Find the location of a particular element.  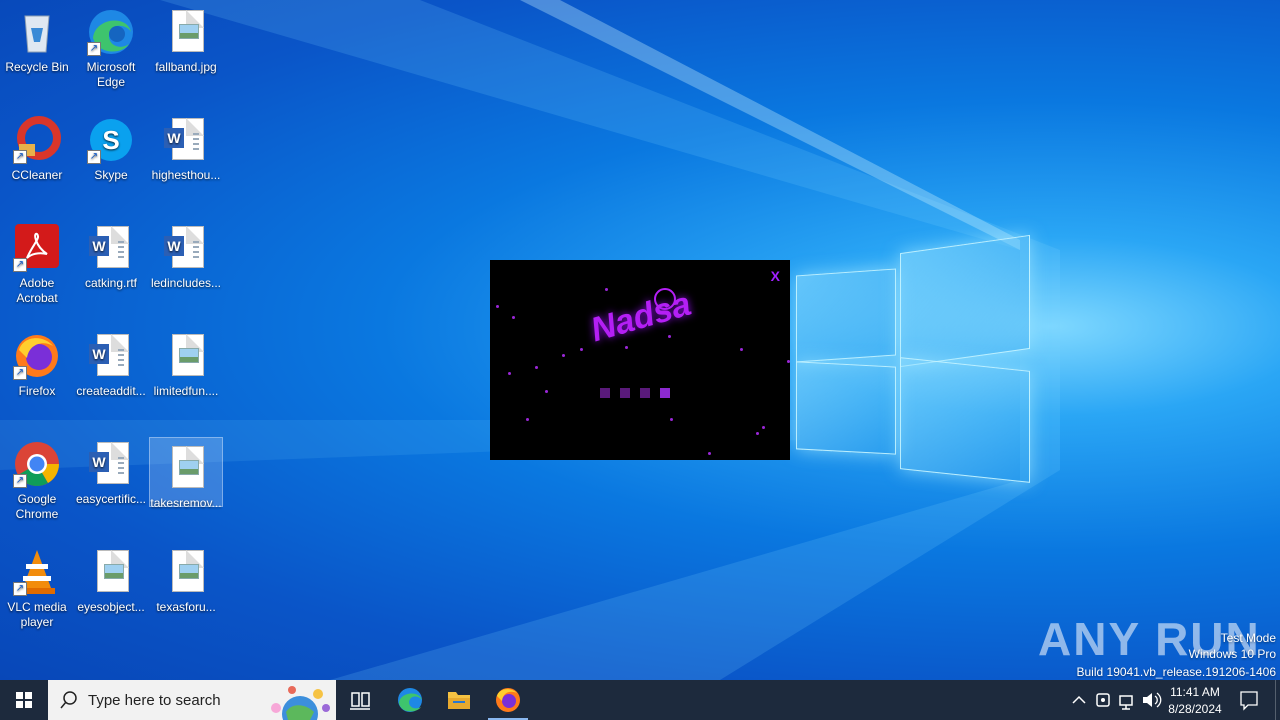

close-button: X is located at coordinates (775, 276).